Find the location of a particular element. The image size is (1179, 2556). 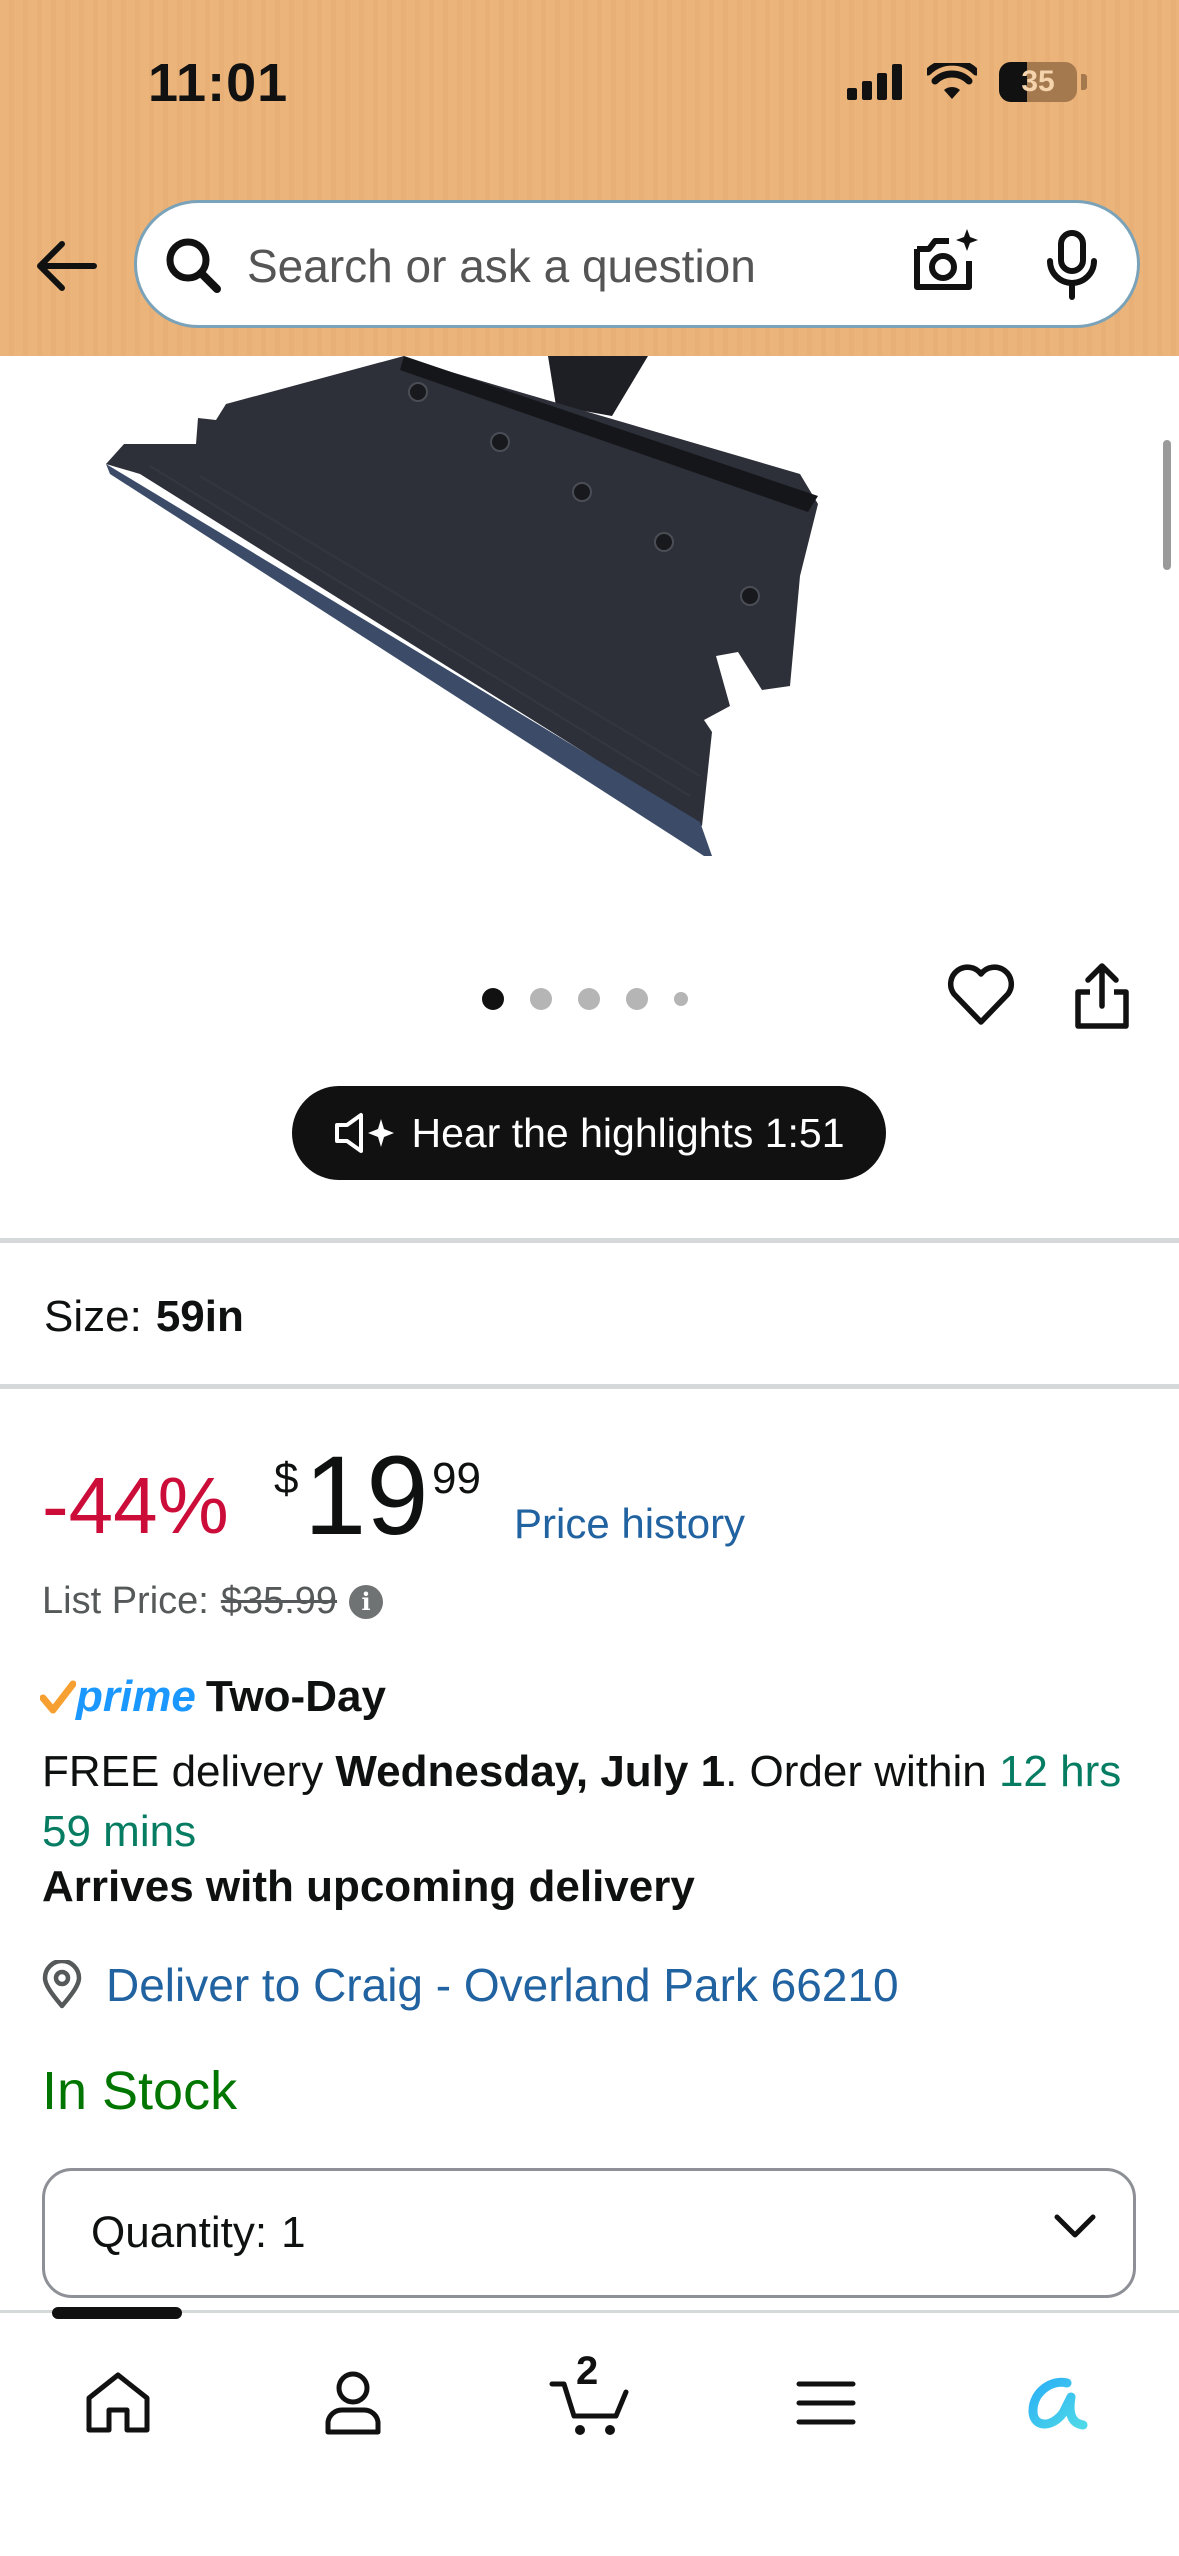

user-icon is located at coordinates (353, 2403).